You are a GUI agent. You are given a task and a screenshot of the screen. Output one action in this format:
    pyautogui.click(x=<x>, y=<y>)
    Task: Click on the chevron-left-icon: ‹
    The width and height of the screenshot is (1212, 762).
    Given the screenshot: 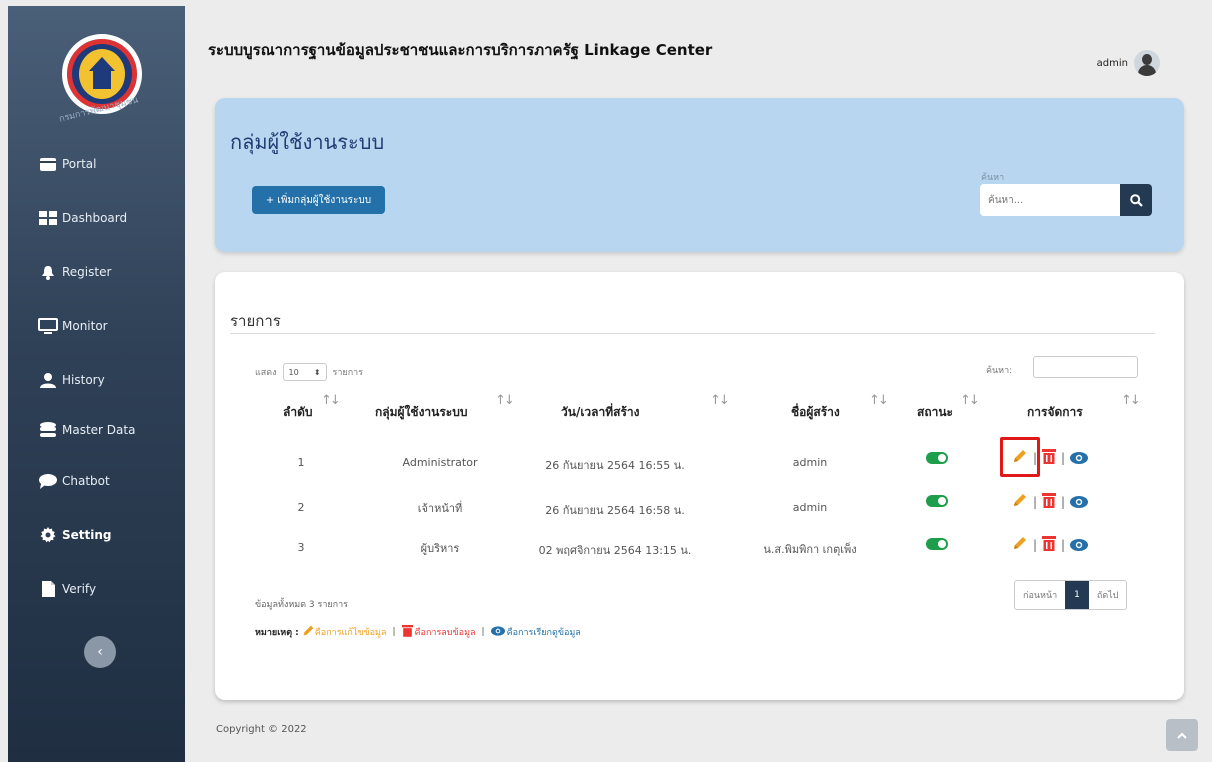 What is the action you would take?
    pyautogui.click(x=100, y=652)
    